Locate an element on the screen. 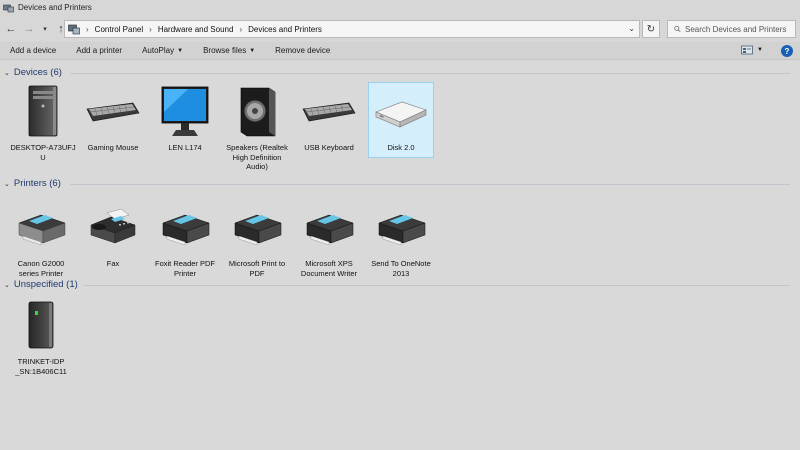 The height and width of the screenshot is (450, 800). autoplay-label: AutoPlay is located at coordinates (158, 50).